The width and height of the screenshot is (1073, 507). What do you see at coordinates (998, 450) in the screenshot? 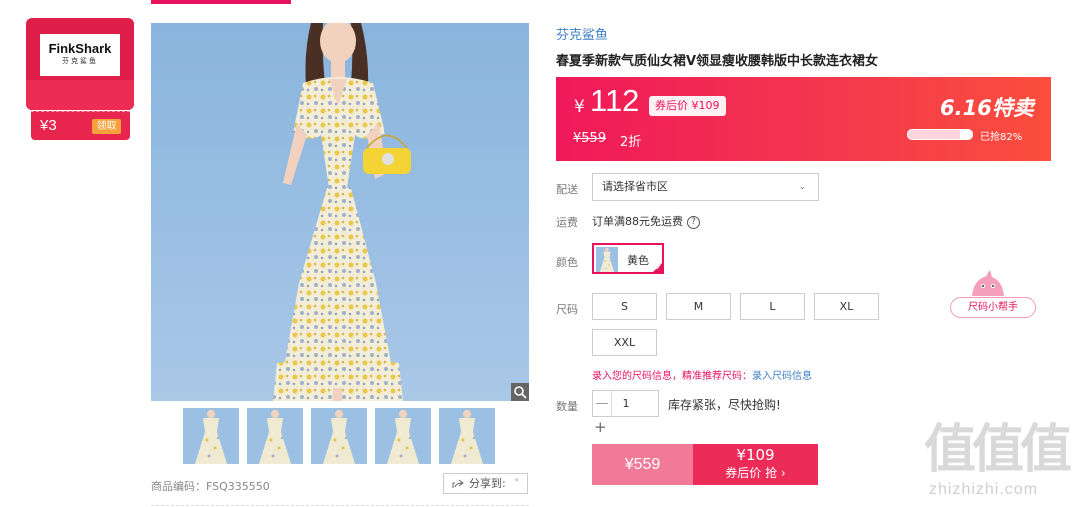
I see `watermark-logo: 值值值` at bounding box center [998, 450].